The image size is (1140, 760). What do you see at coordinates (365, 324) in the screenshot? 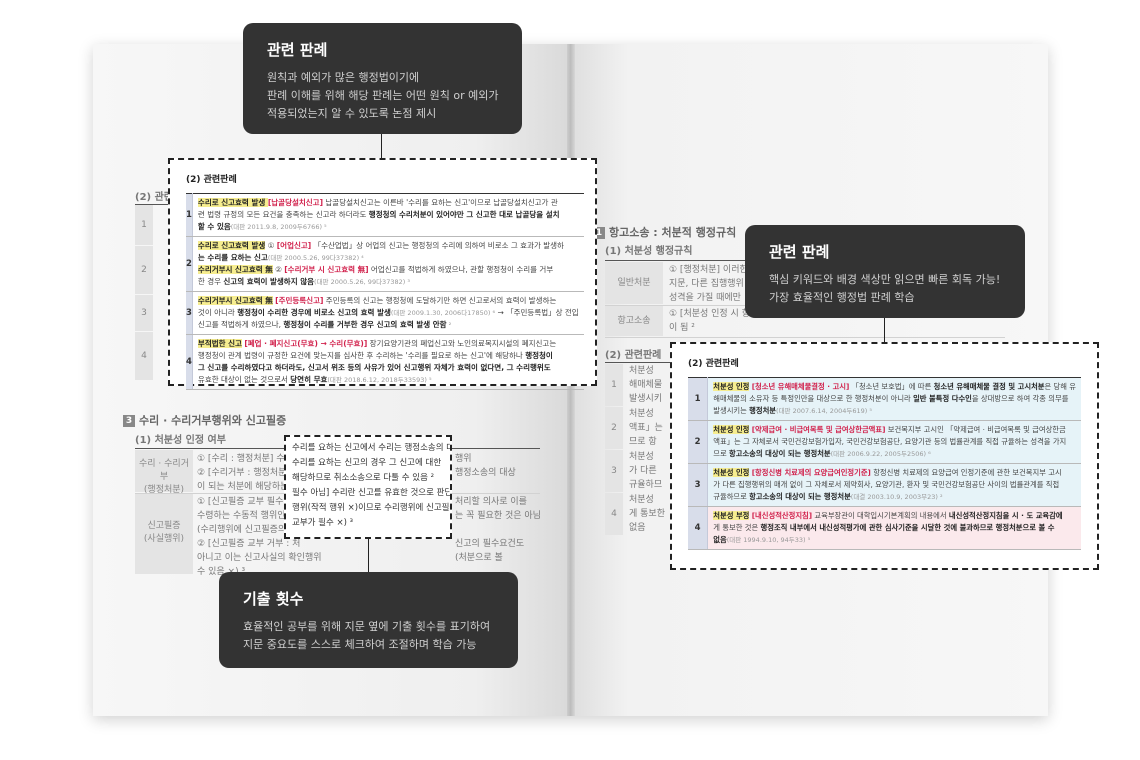
I see `case-segment: 행정청이 수리를 거부한 경우 신고의 효력 발생 안함` at bounding box center [365, 324].